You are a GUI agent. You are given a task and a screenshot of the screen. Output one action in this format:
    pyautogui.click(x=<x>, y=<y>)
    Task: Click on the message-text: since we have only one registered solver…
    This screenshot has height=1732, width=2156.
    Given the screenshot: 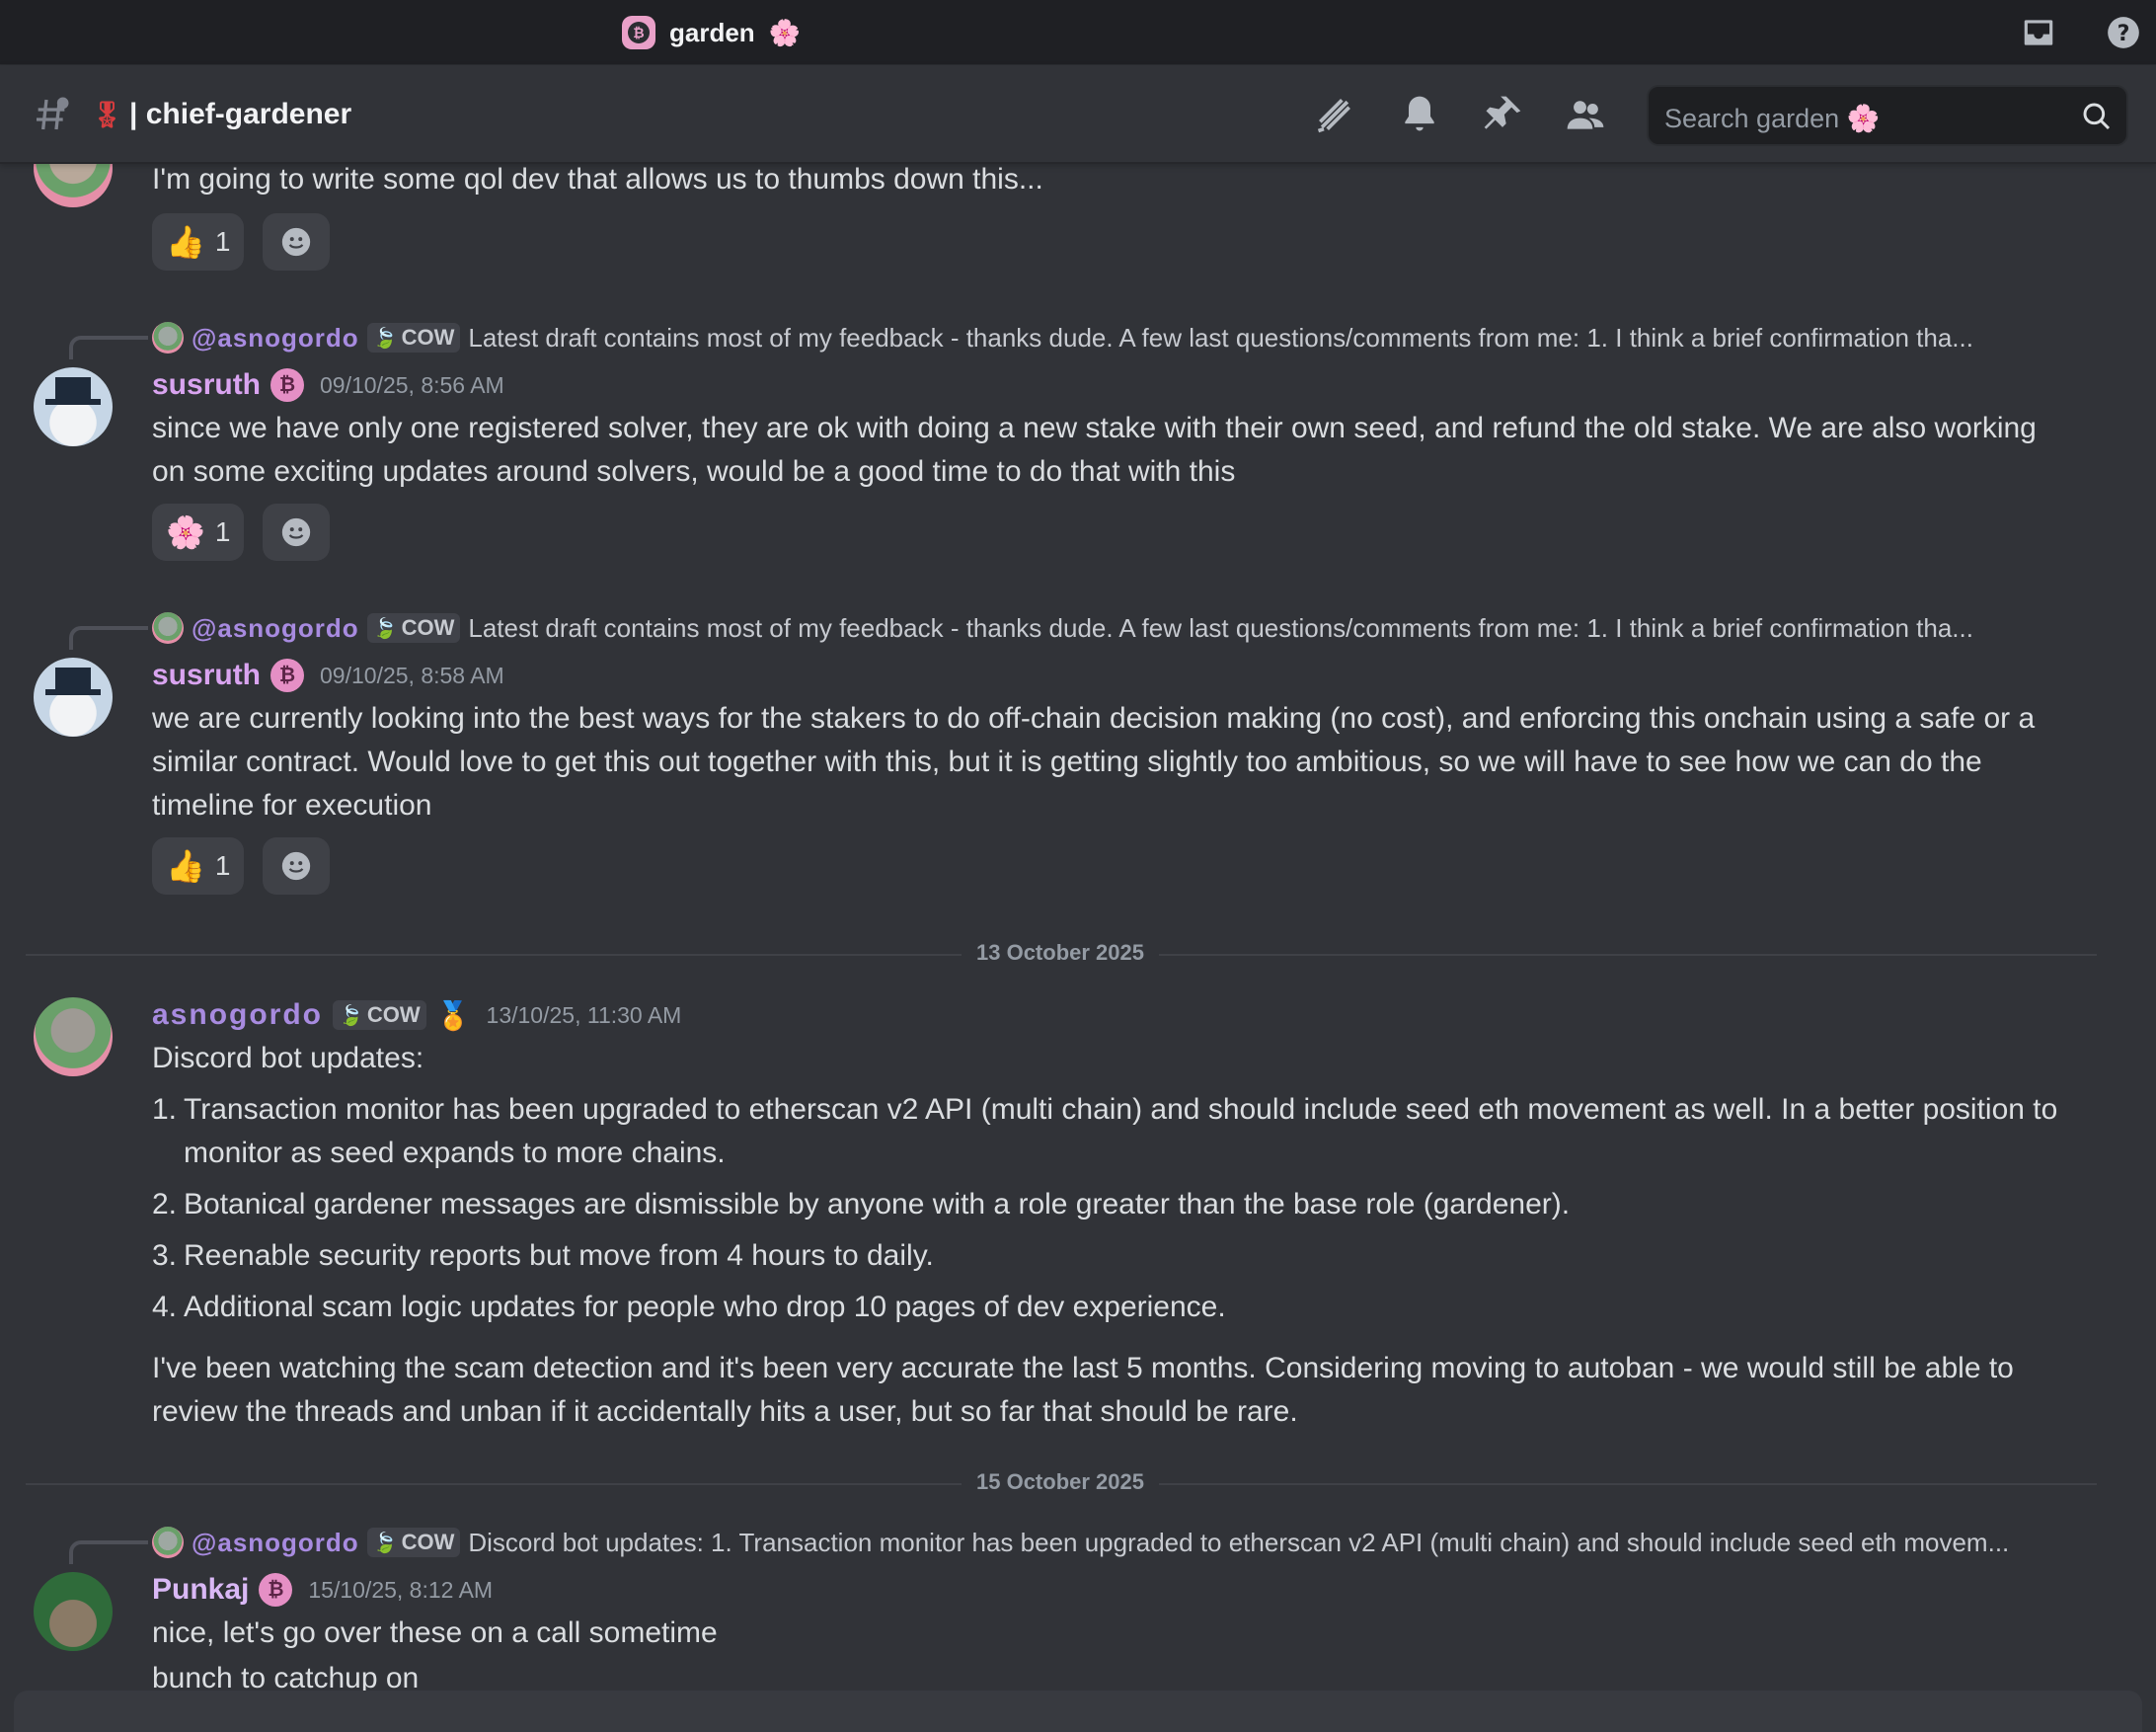 What is the action you would take?
    pyautogui.click(x=1094, y=450)
    